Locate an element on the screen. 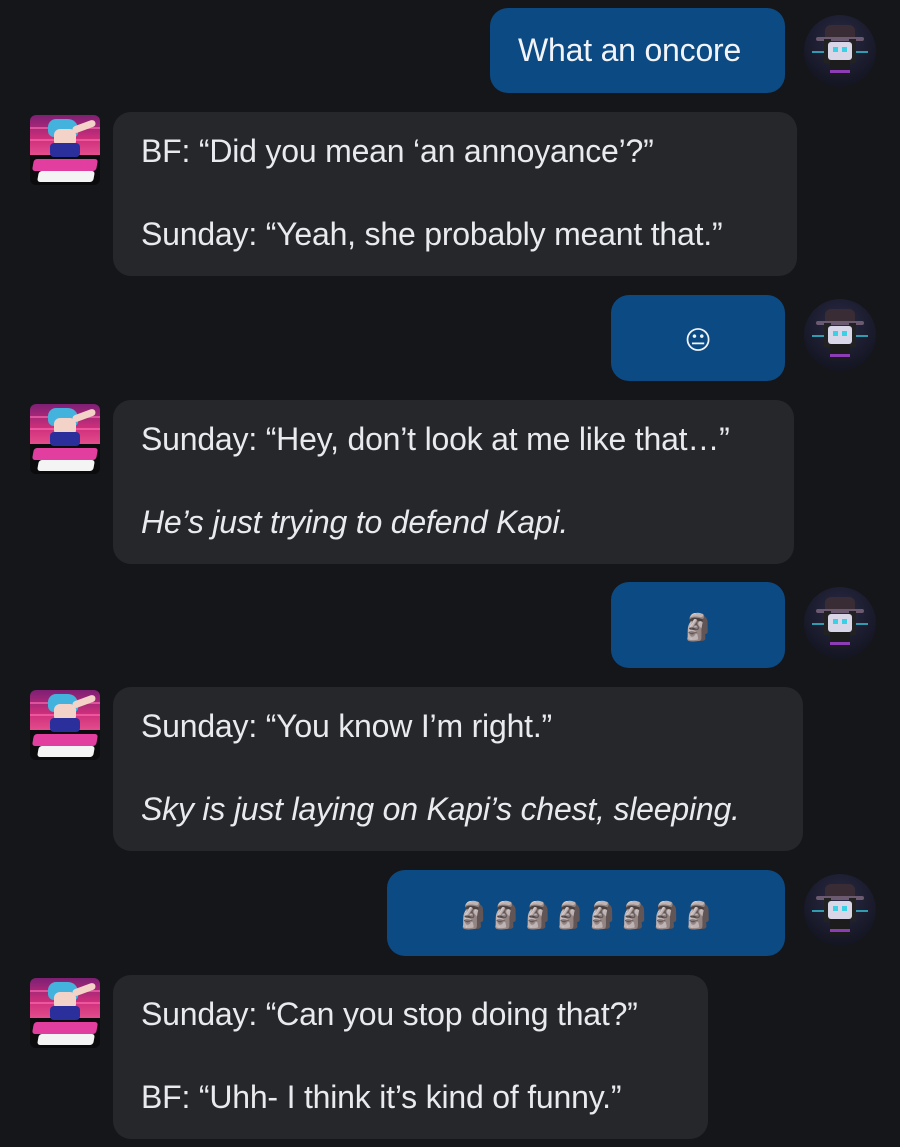 This screenshot has height=1147, width=900. message-text: 😐 is located at coordinates (698, 340).